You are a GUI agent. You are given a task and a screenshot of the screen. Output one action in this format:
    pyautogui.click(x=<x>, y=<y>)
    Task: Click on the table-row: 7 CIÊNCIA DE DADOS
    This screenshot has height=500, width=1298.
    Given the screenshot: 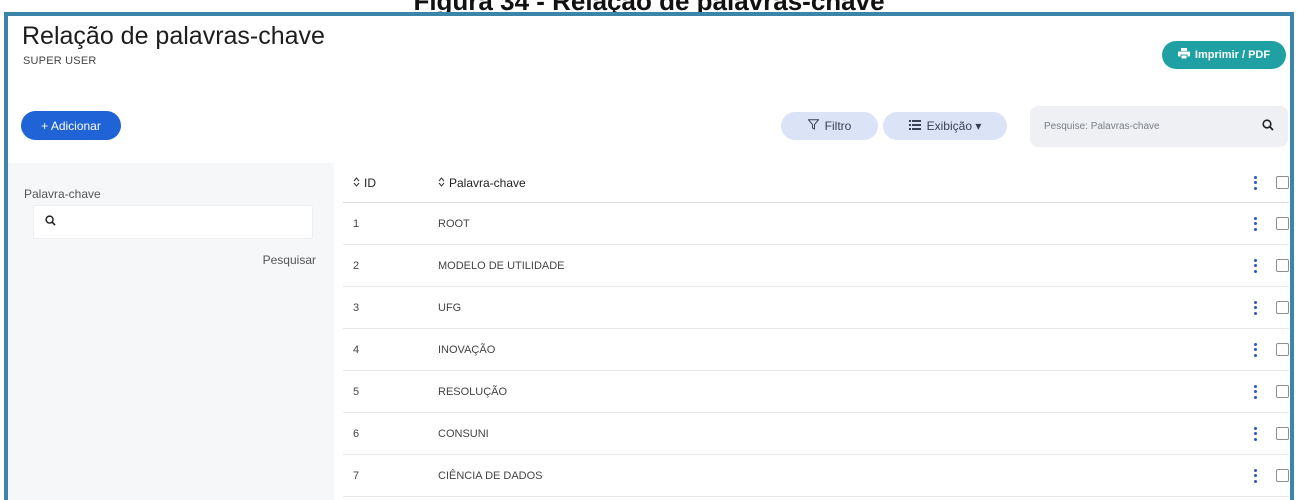 What is the action you would take?
    pyautogui.click(x=816, y=476)
    